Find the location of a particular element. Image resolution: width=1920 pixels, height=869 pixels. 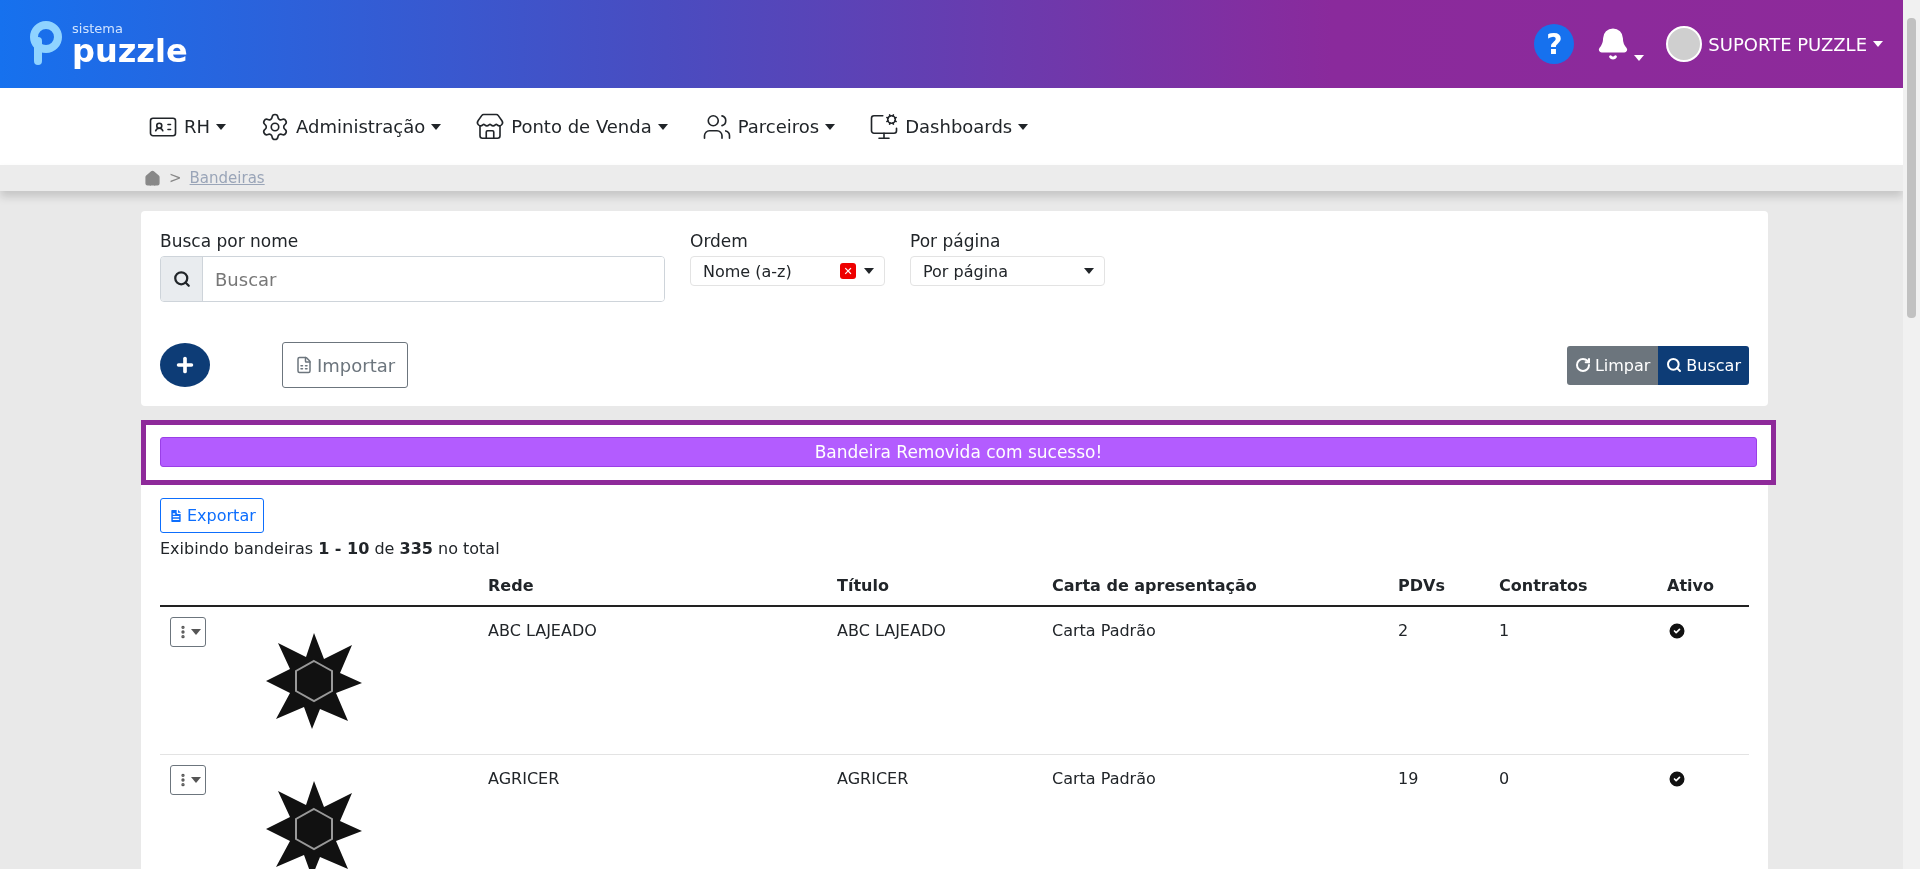

clear-selection-button: ✕ is located at coordinates (848, 271).